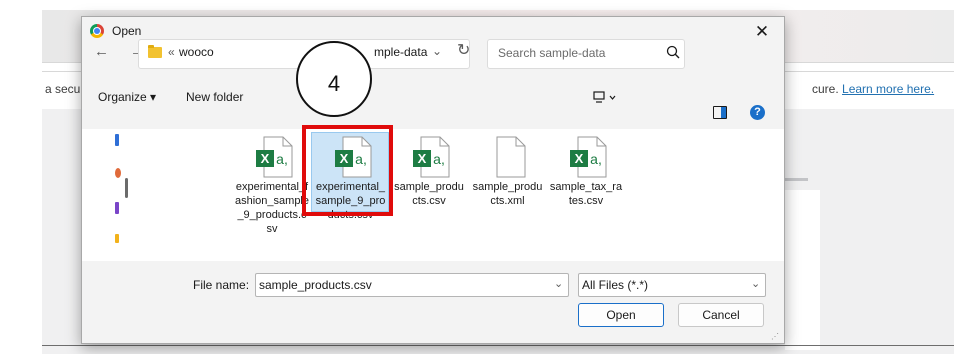 This screenshot has height=354, width=954. I want to click on page-card, so click(802, 270).